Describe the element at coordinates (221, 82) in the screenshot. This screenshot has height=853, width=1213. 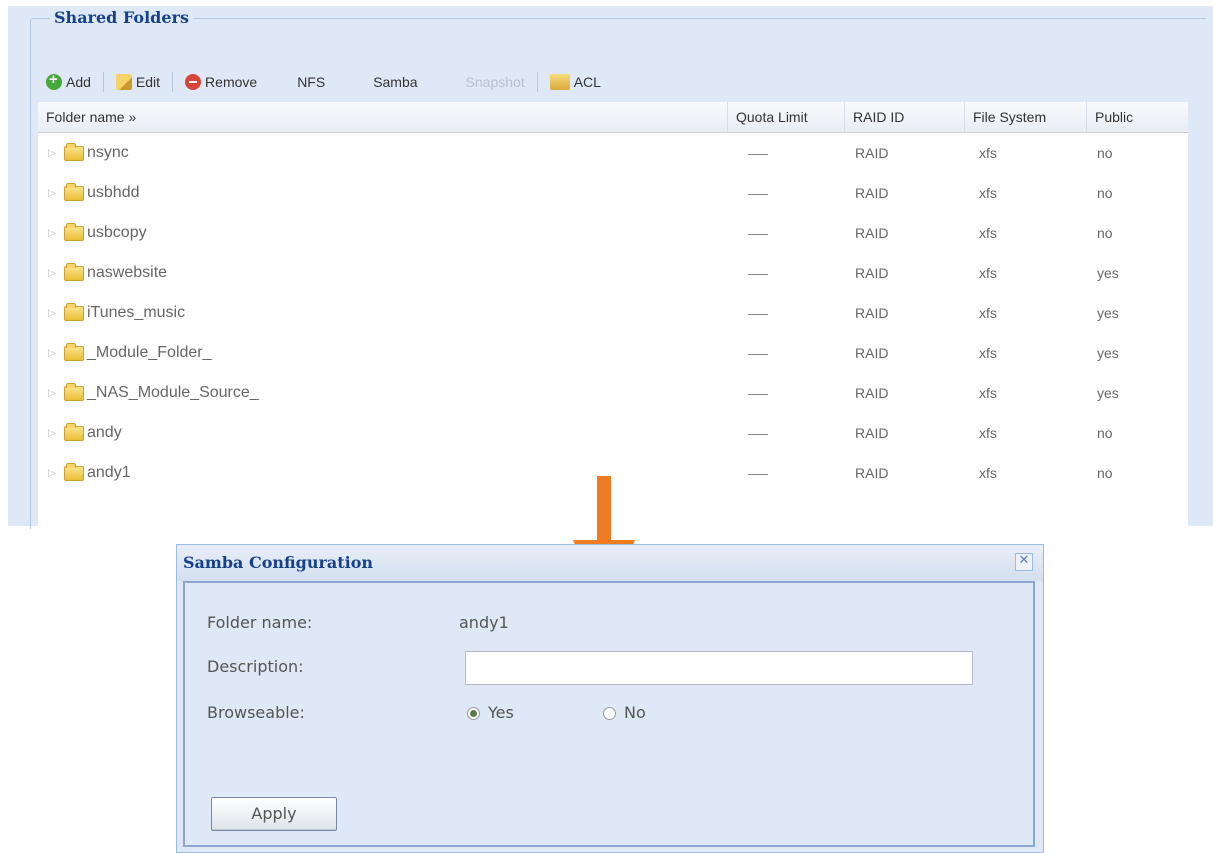
I see `remove-button: Remove` at that location.